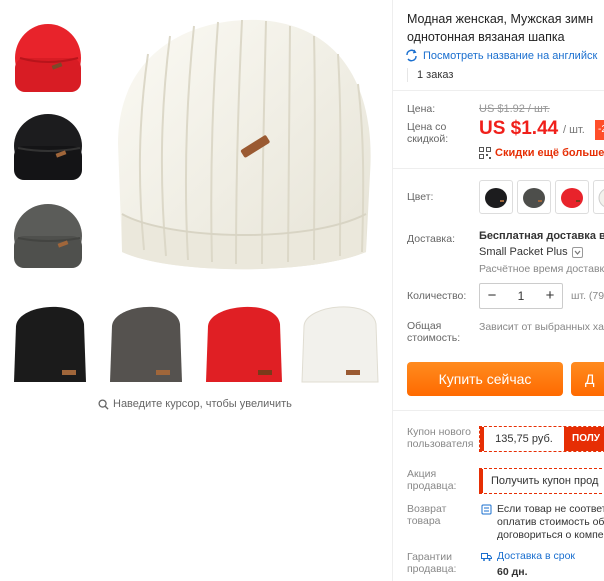 The width and height of the screenshot is (604, 581). Describe the element at coordinates (587, 379) in the screenshot. I see `add-to-cart-button: Д` at that location.